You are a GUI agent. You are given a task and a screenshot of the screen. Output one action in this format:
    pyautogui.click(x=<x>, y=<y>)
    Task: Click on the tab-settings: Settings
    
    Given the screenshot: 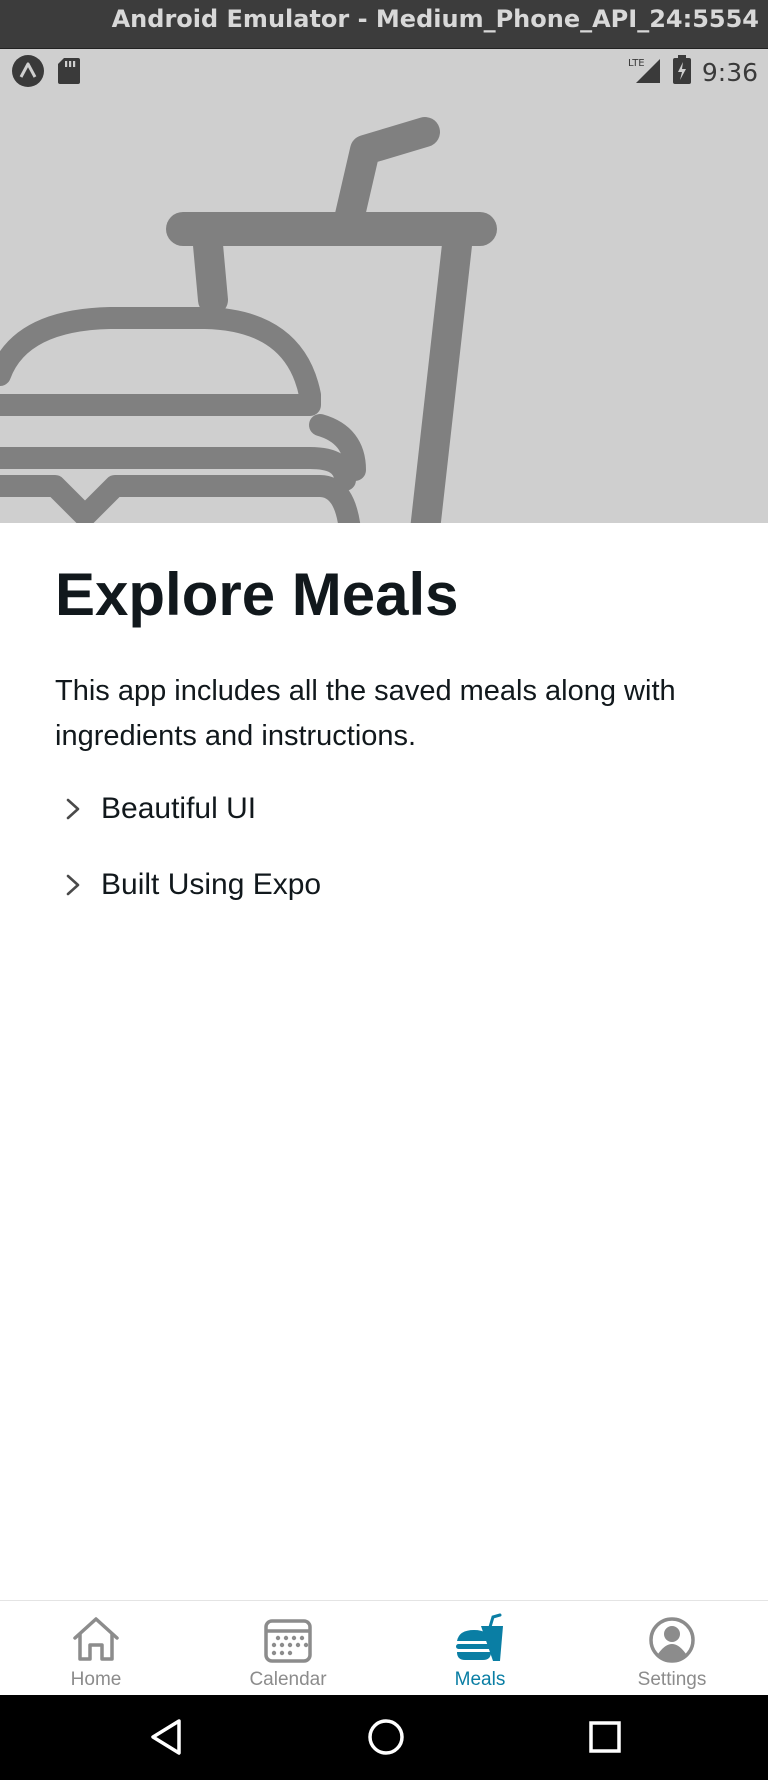 What is the action you would take?
    pyautogui.click(x=672, y=1648)
    